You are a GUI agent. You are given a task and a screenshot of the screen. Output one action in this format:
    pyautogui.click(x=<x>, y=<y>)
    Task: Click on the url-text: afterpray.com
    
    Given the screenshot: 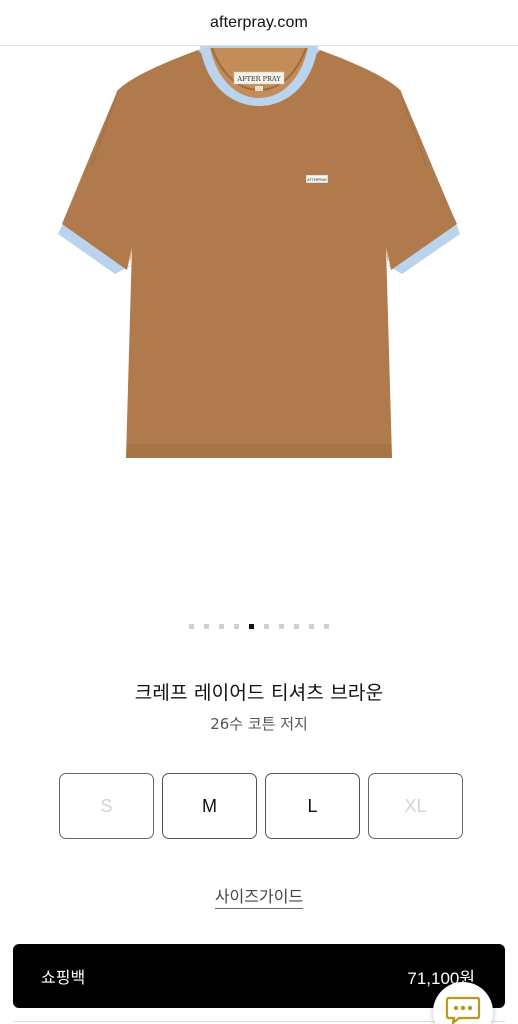 What is the action you would take?
    pyautogui.click(x=259, y=22)
    